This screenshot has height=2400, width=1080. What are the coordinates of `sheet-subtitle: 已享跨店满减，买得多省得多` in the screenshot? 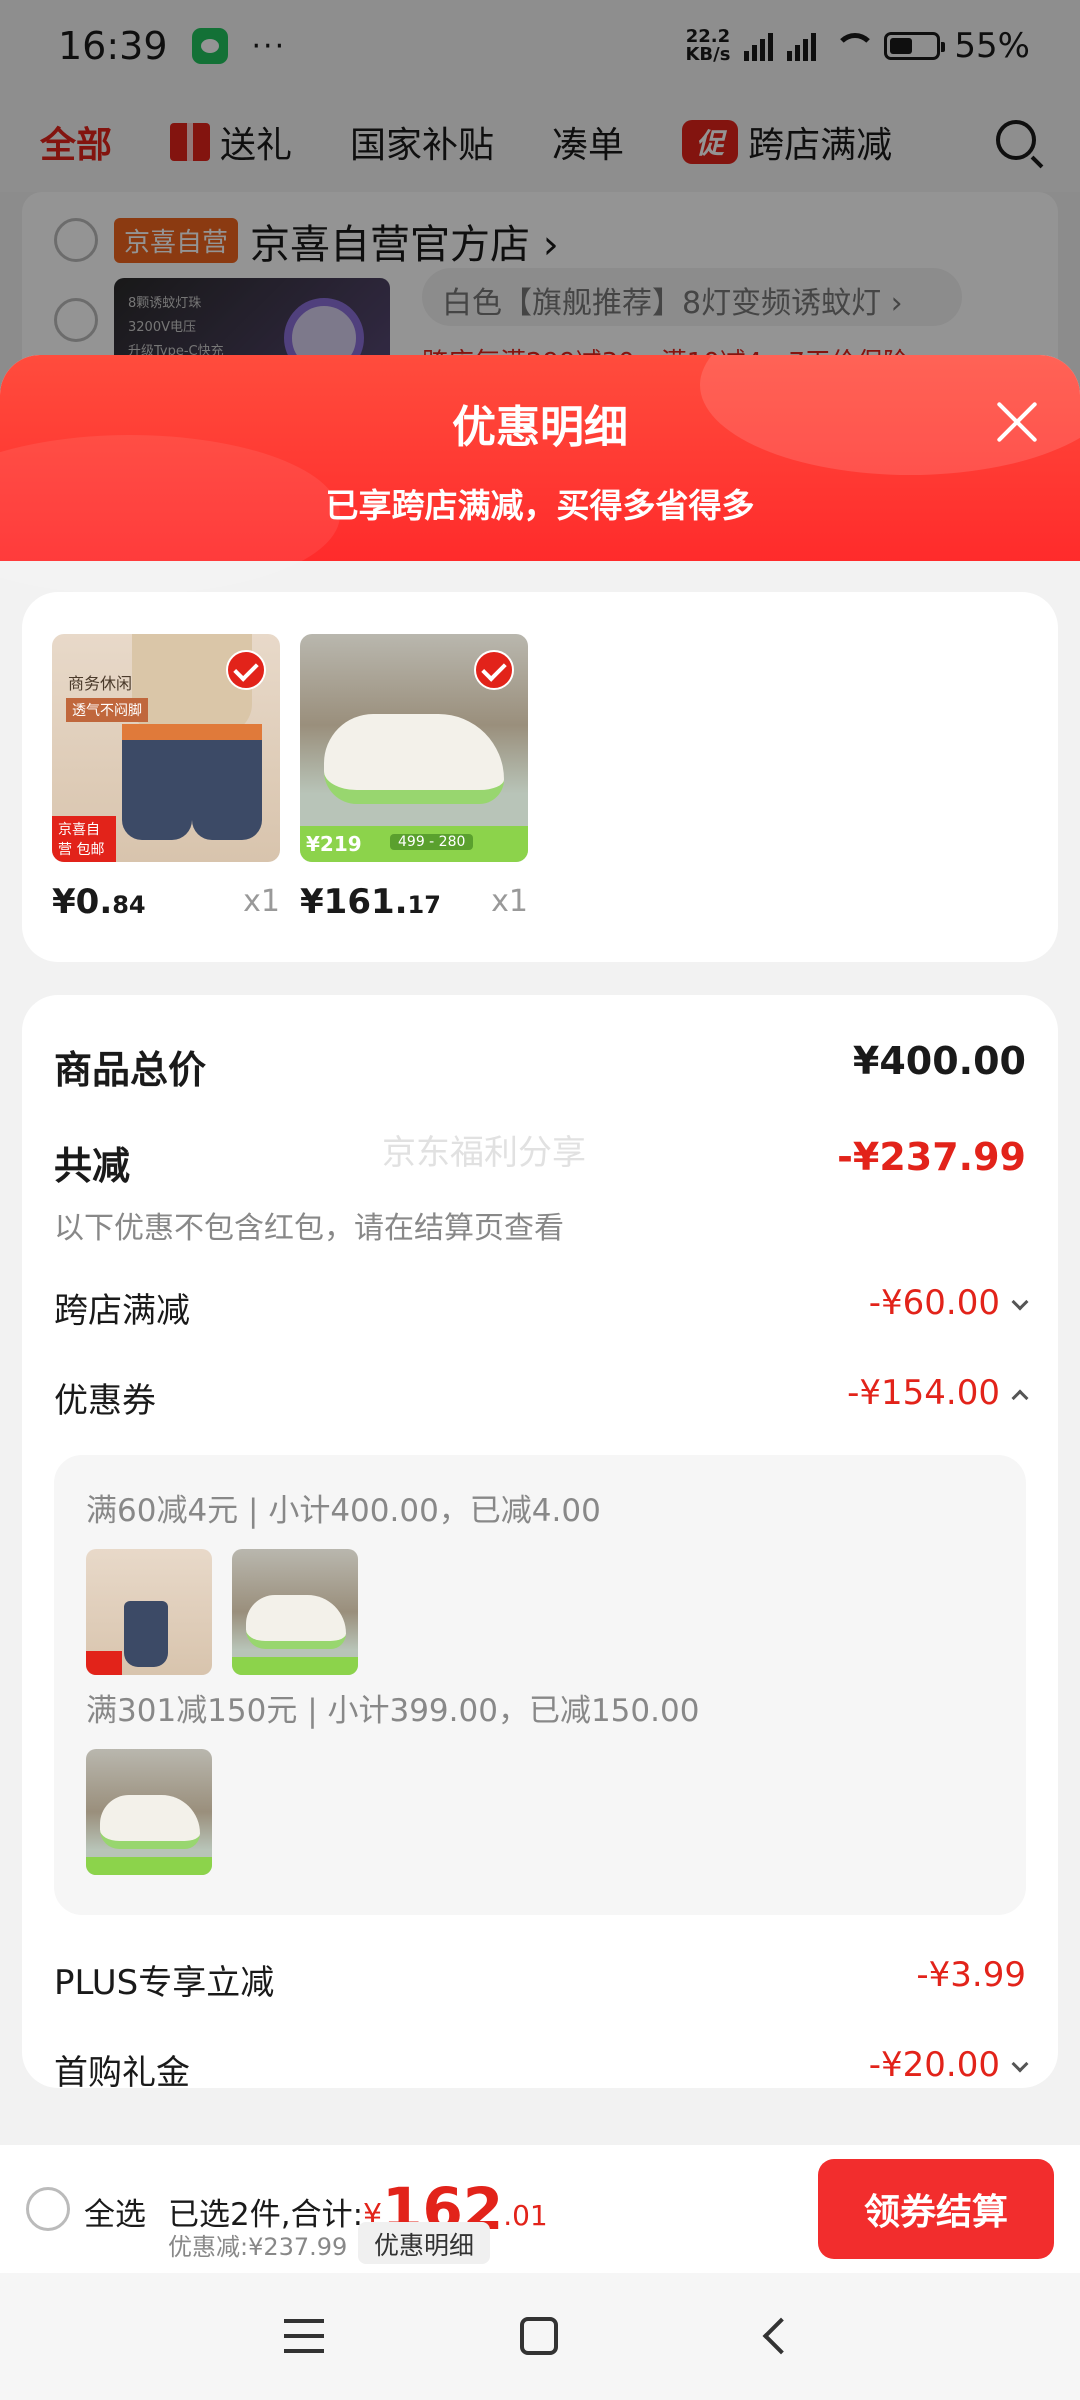 It's located at (540, 505).